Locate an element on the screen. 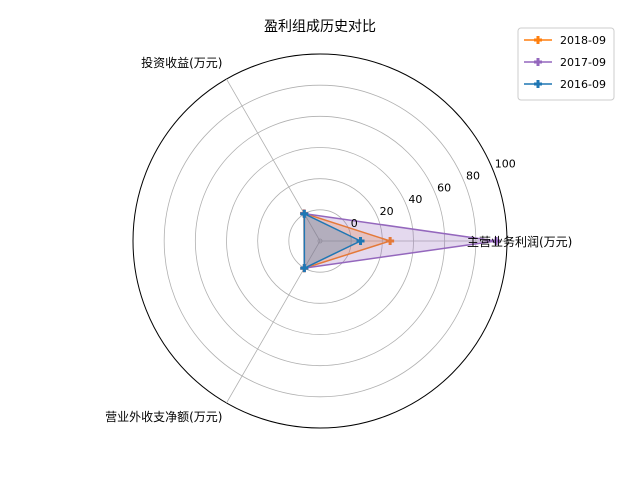  legend-label: 2017-09 is located at coordinates (583, 62).